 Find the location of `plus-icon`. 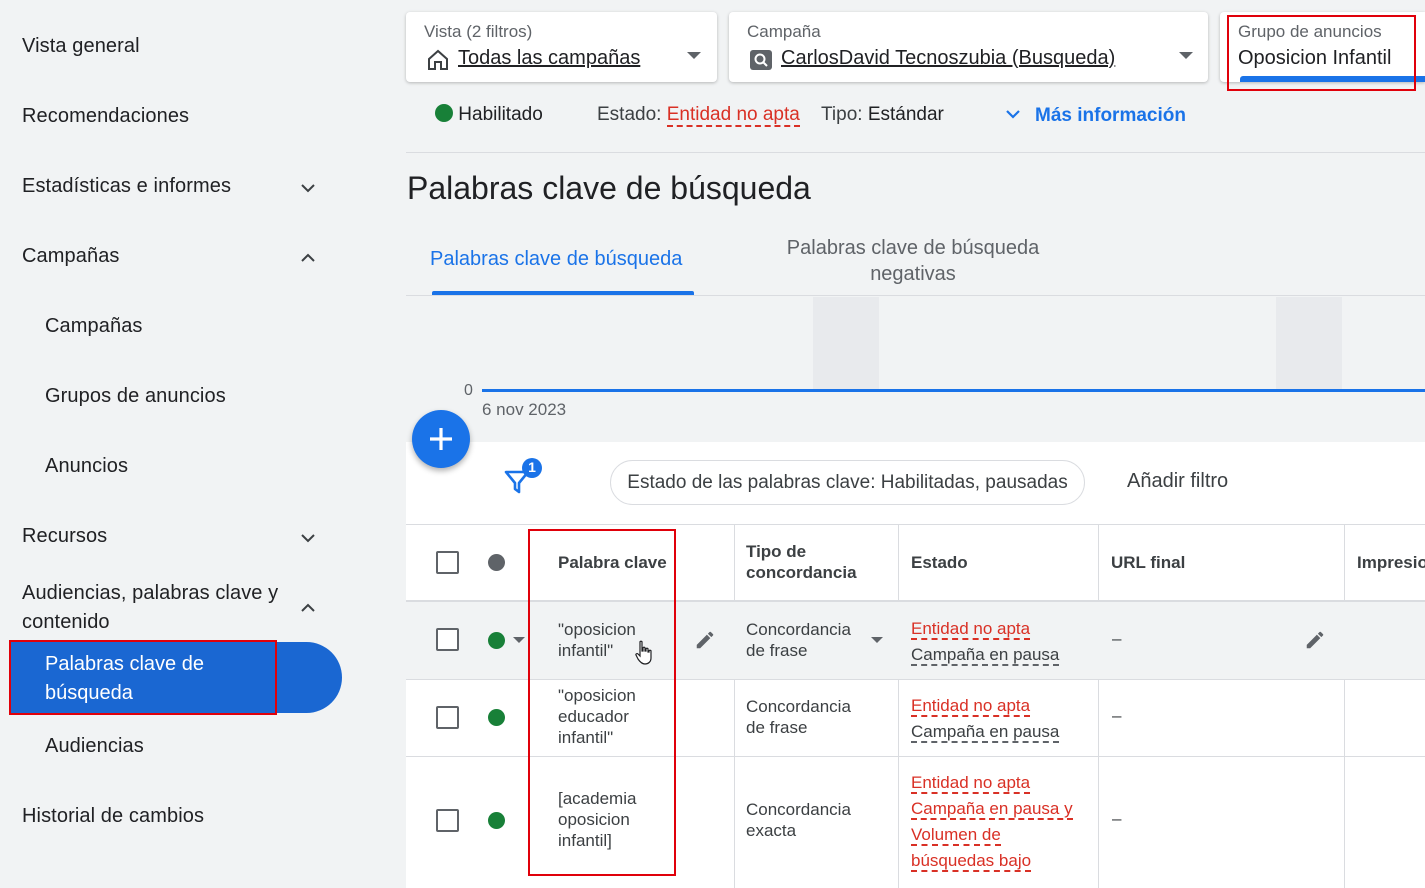

plus-icon is located at coordinates (441, 439).